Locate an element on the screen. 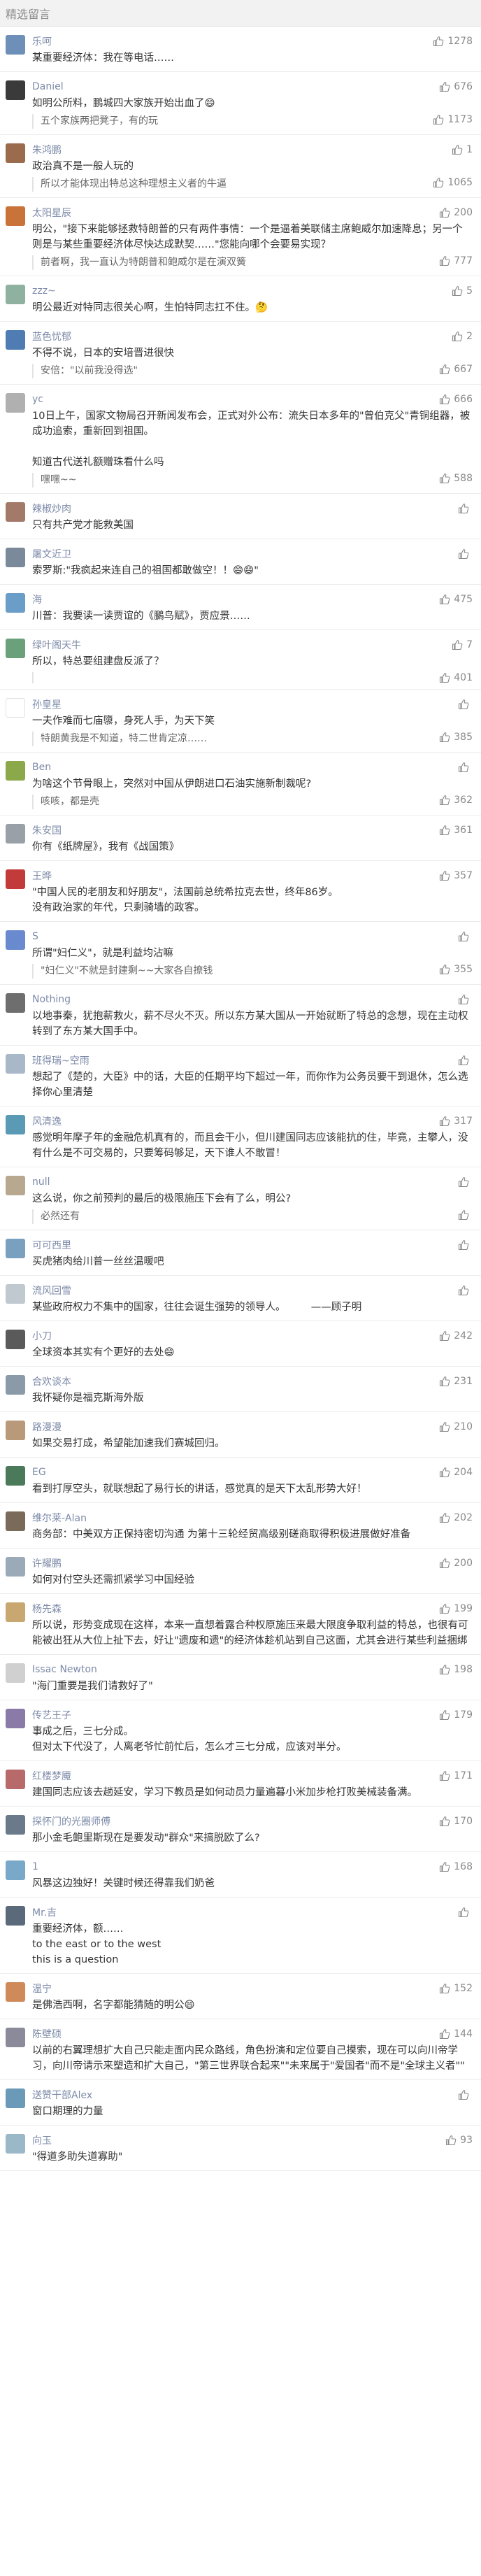  reply-like-button: 362 is located at coordinates (453, 800).